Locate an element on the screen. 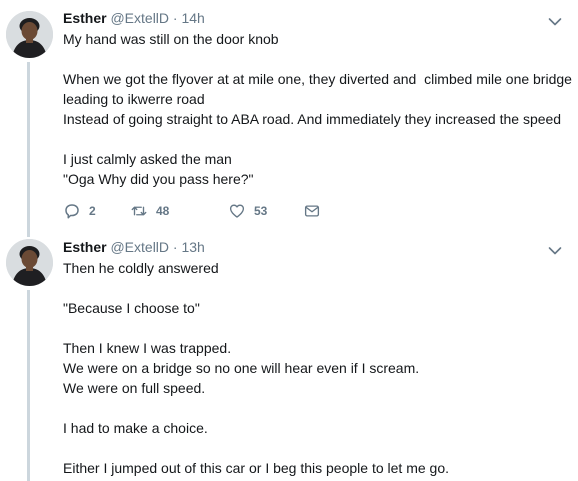 Image resolution: width=578 pixels, height=481 pixels. retweet-icon is located at coordinates (139, 211).